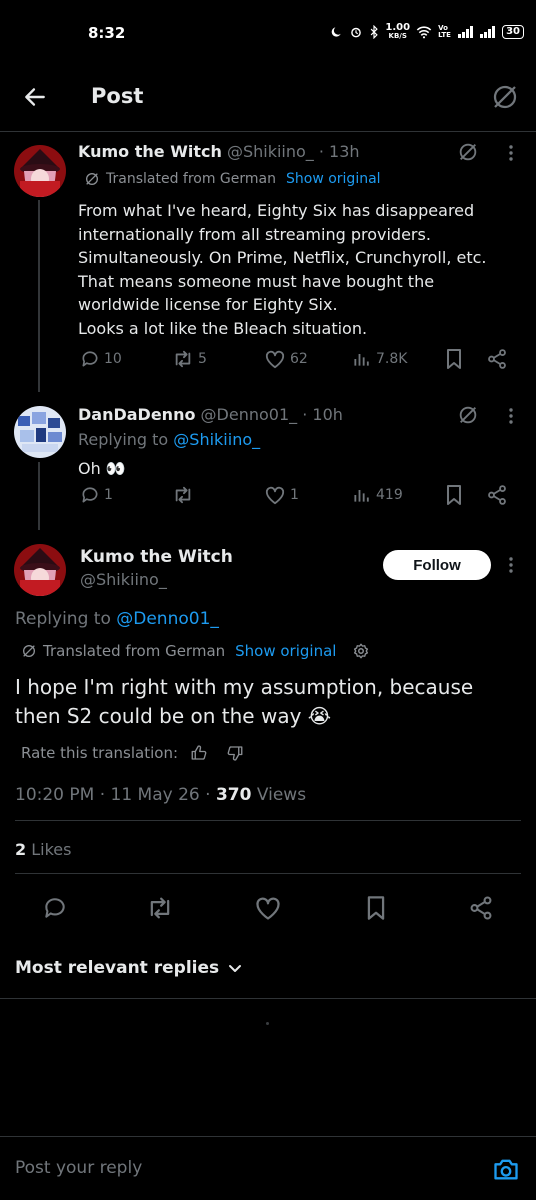  I want to click on repost-count: 5, so click(202, 359).